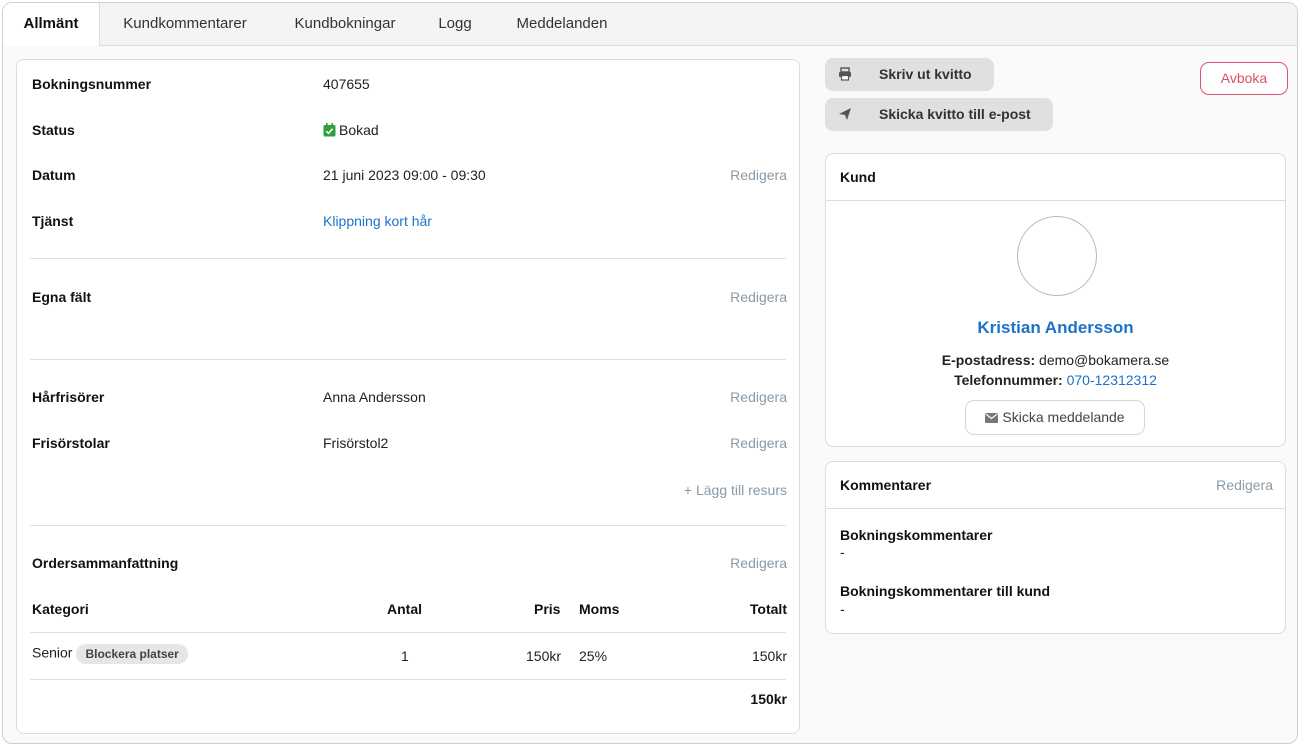  Describe the element at coordinates (185, 24) in the screenshot. I see `tab-customer-comments: Kundkommentarer` at that location.